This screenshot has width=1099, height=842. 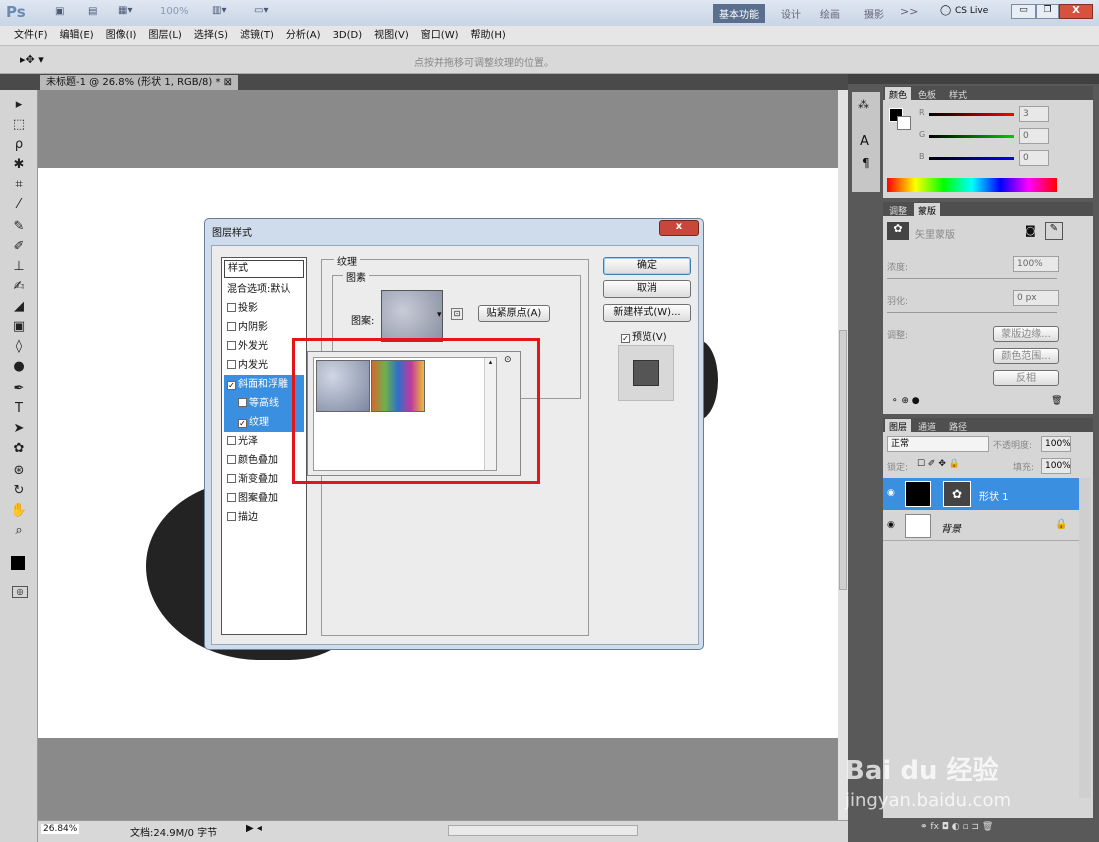 I want to click on tab-adjustments: 调整, so click(x=898, y=210).